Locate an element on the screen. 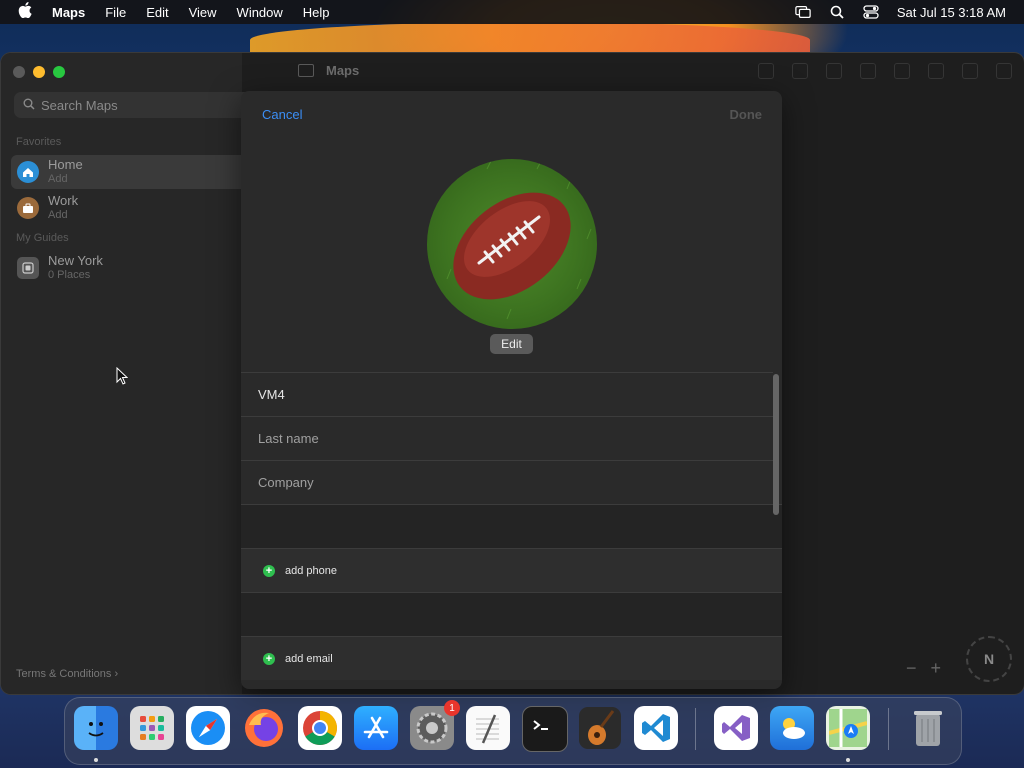 The image size is (1024, 768). sidebar-toggle-icon is located at coordinates (306, 70).